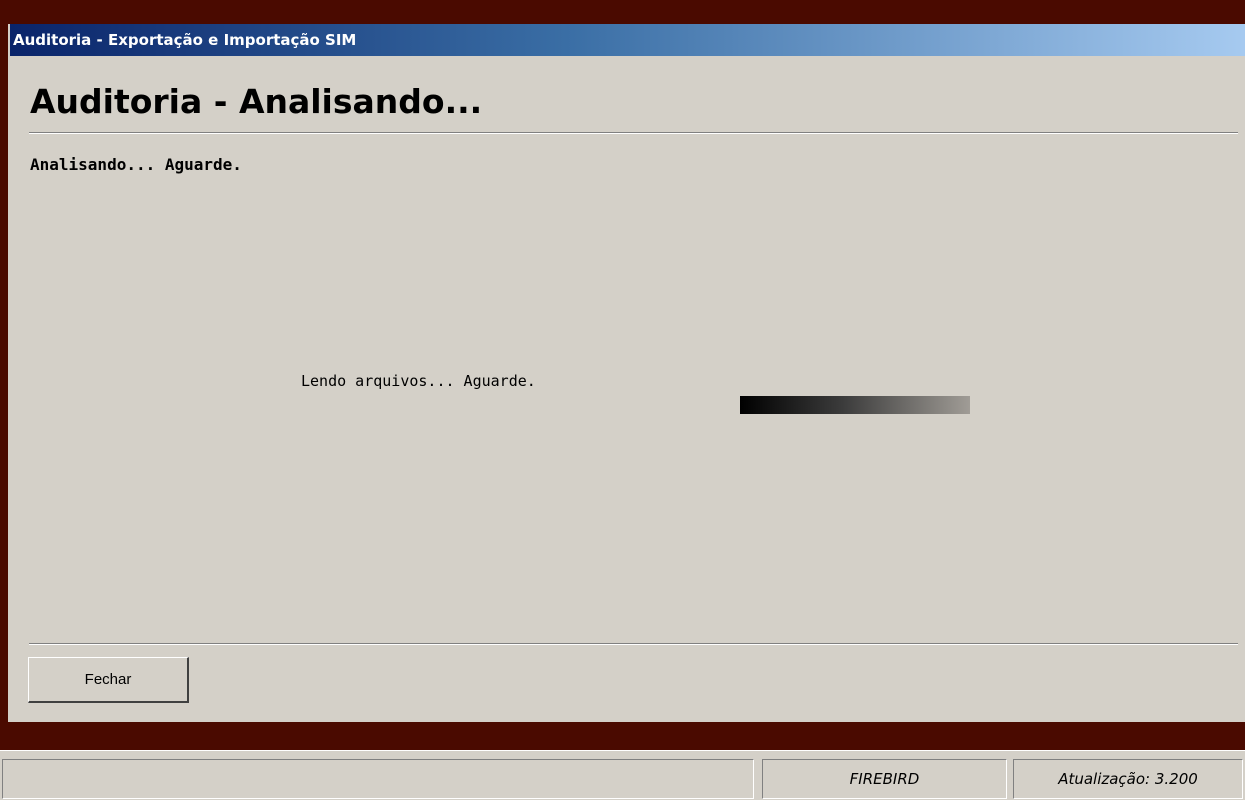 The width and height of the screenshot is (1245, 800). What do you see at coordinates (884, 779) in the screenshot?
I see `status-panel-database: FIREBIRD` at bounding box center [884, 779].